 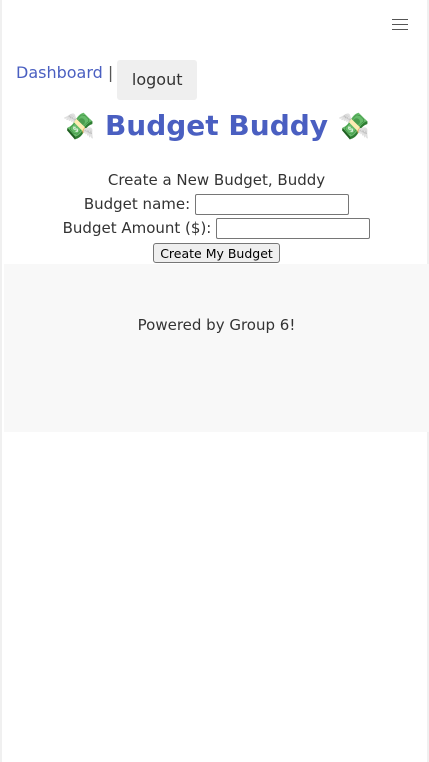 What do you see at coordinates (137, 228) in the screenshot?
I see `budget-amount-label: Budget Amount ($):` at bounding box center [137, 228].